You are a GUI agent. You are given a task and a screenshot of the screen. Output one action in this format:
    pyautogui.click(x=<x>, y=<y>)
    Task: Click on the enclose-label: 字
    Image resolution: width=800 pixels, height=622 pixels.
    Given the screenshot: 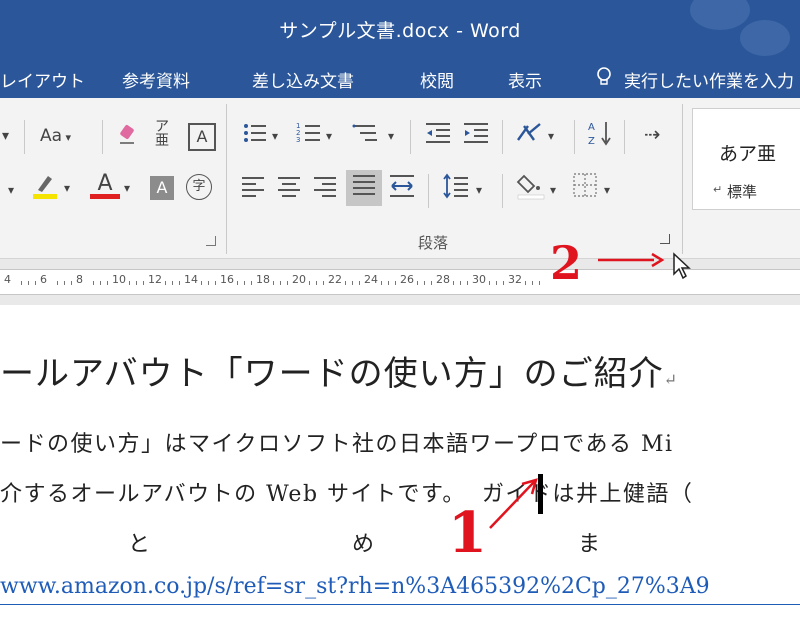 What is the action you would take?
    pyautogui.click(x=199, y=186)
    